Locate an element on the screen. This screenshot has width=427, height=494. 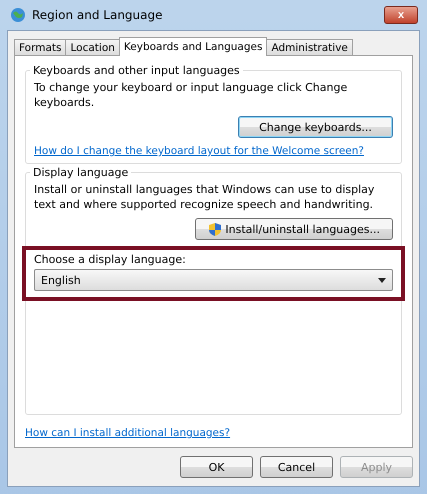
help-link: How do I change the keyboard layout for the Welcome screen? is located at coordinates (199, 151).